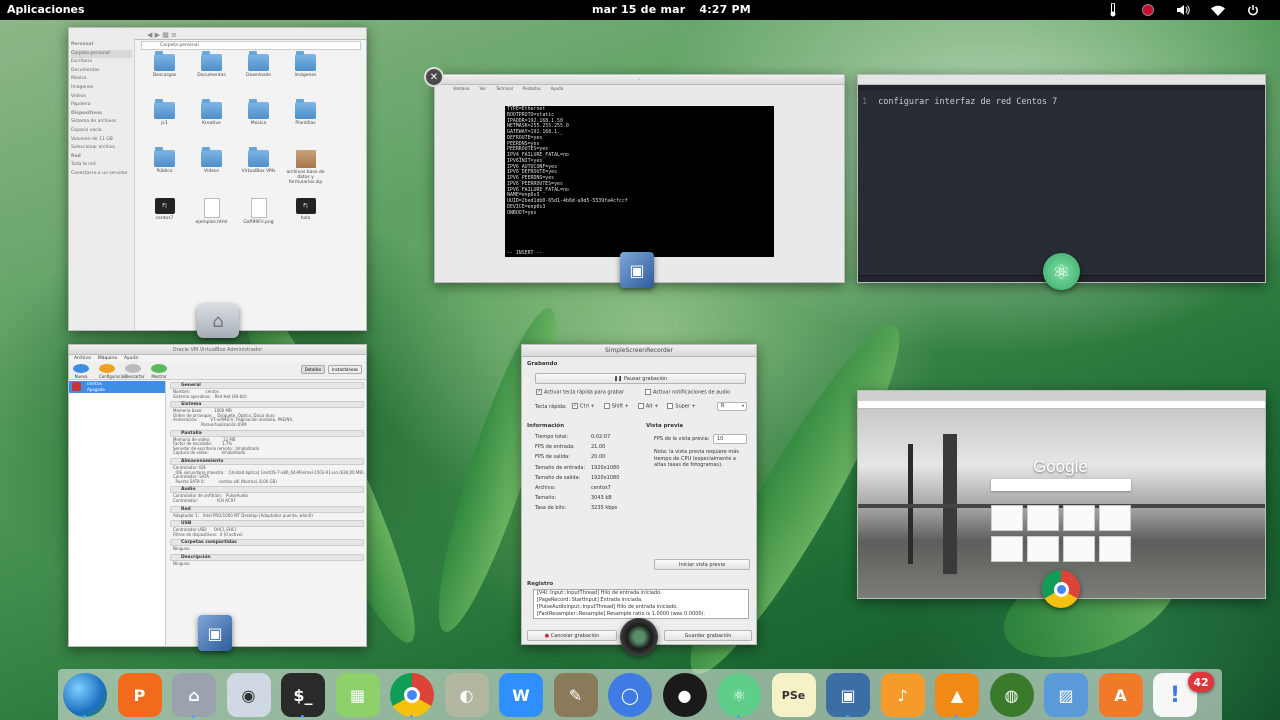 The width and height of the screenshot is (1280, 720). I want to click on sidebar-item: Vídeos, so click(101, 97).